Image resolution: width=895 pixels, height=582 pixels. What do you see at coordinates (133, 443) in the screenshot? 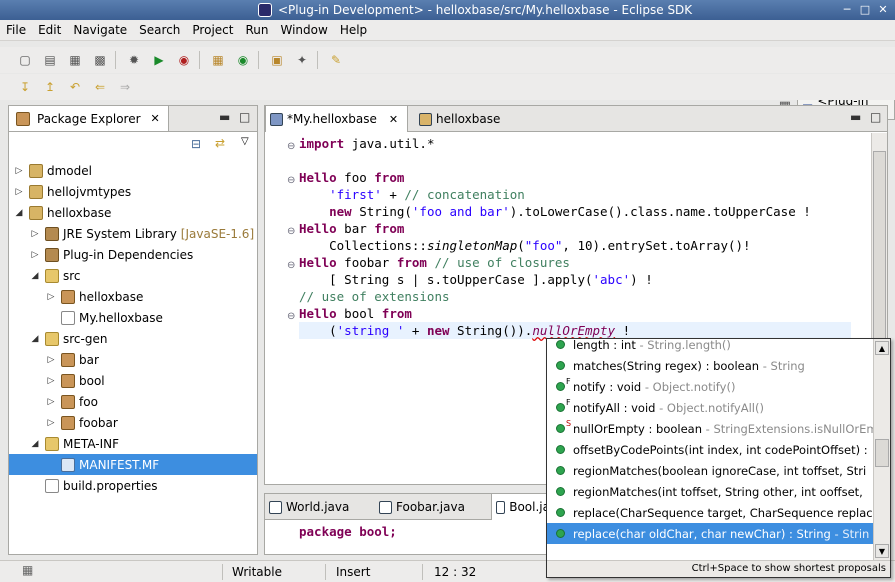
I see `tree-item: ◢ META-INF` at bounding box center [133, 443].